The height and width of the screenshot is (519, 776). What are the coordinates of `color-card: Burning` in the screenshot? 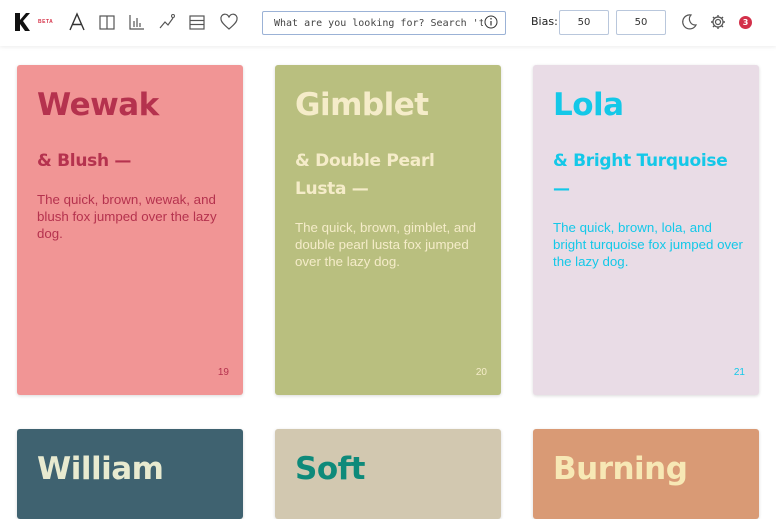 It's located at (646, 474).